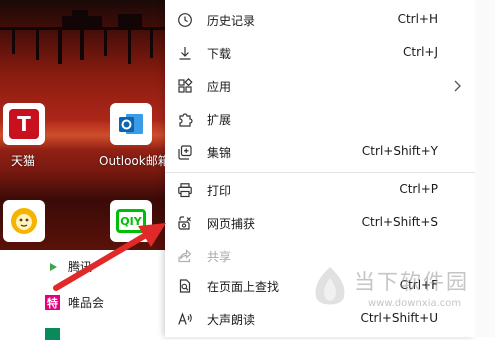 This screenshot has width=495, height=340. I want to click on outlook-icon, so click(131, 124).